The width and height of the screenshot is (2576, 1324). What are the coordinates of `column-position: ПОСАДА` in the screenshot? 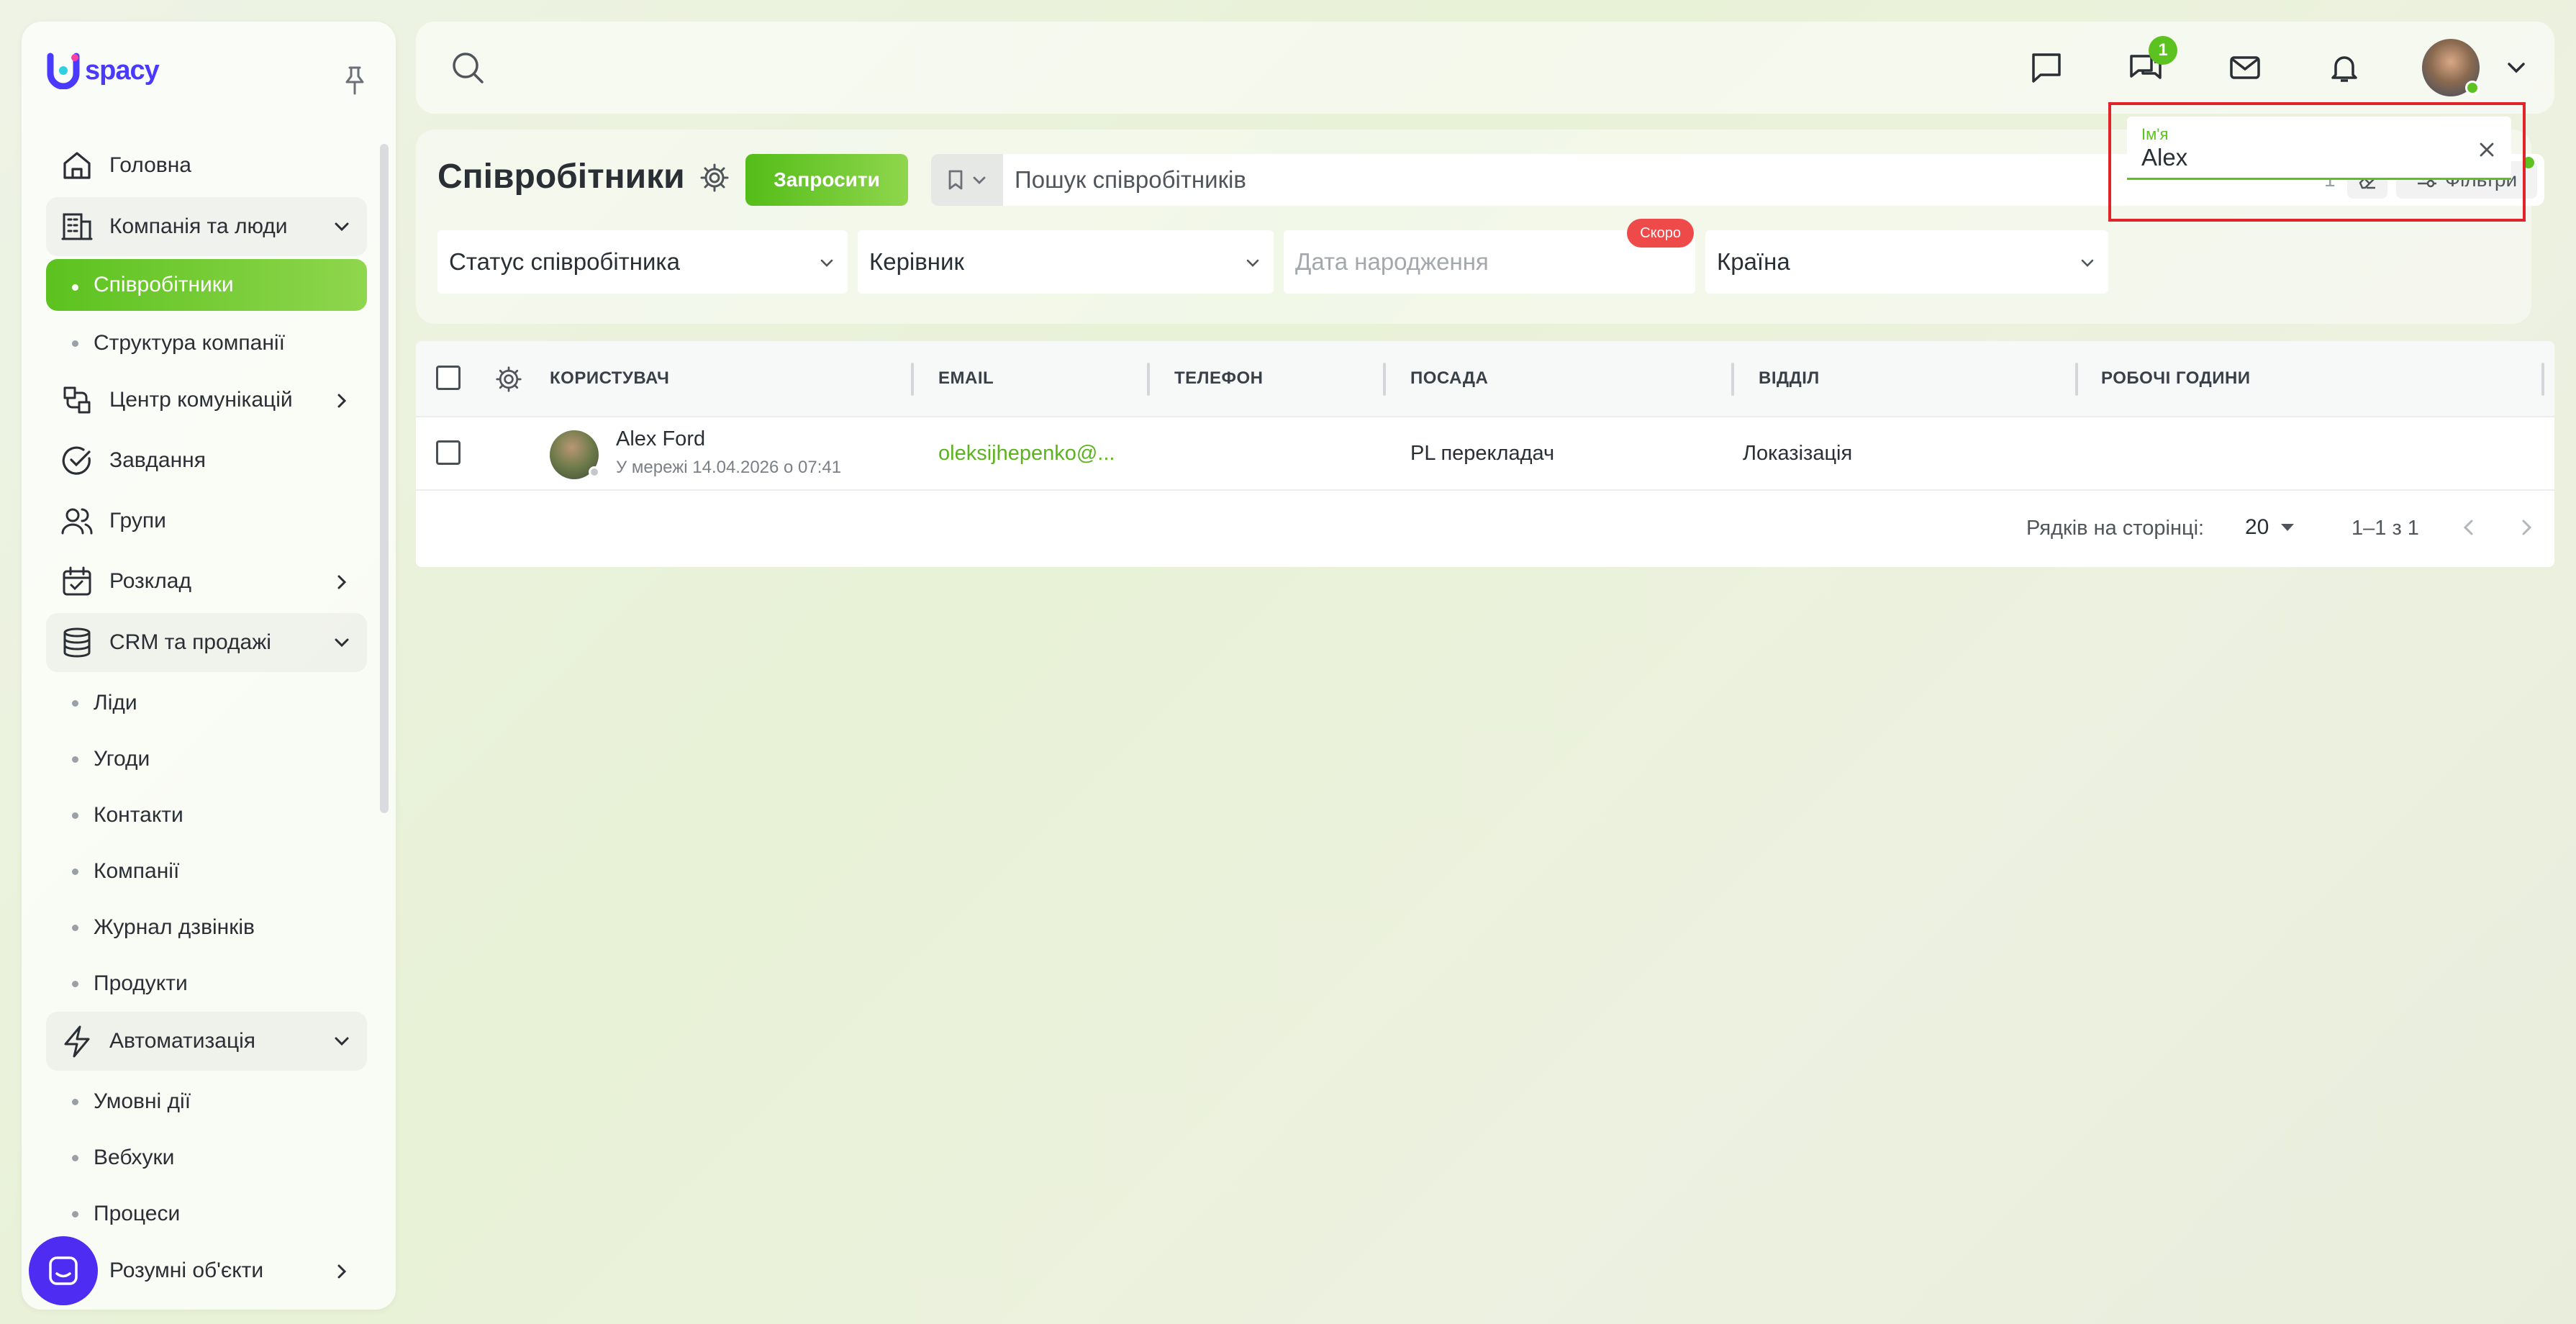 It's located at (1449, 378).